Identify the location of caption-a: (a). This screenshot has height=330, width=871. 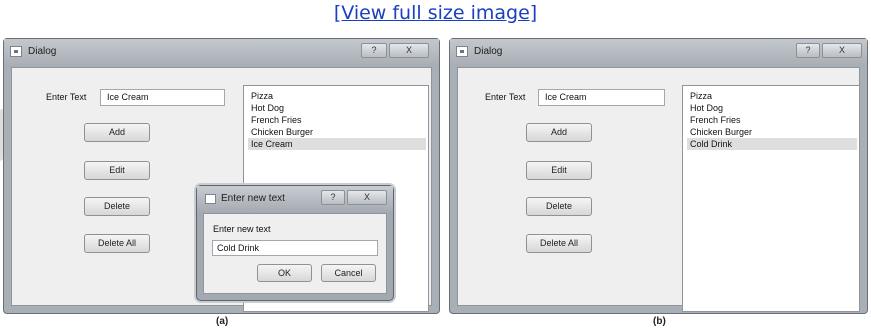
(222, 321).